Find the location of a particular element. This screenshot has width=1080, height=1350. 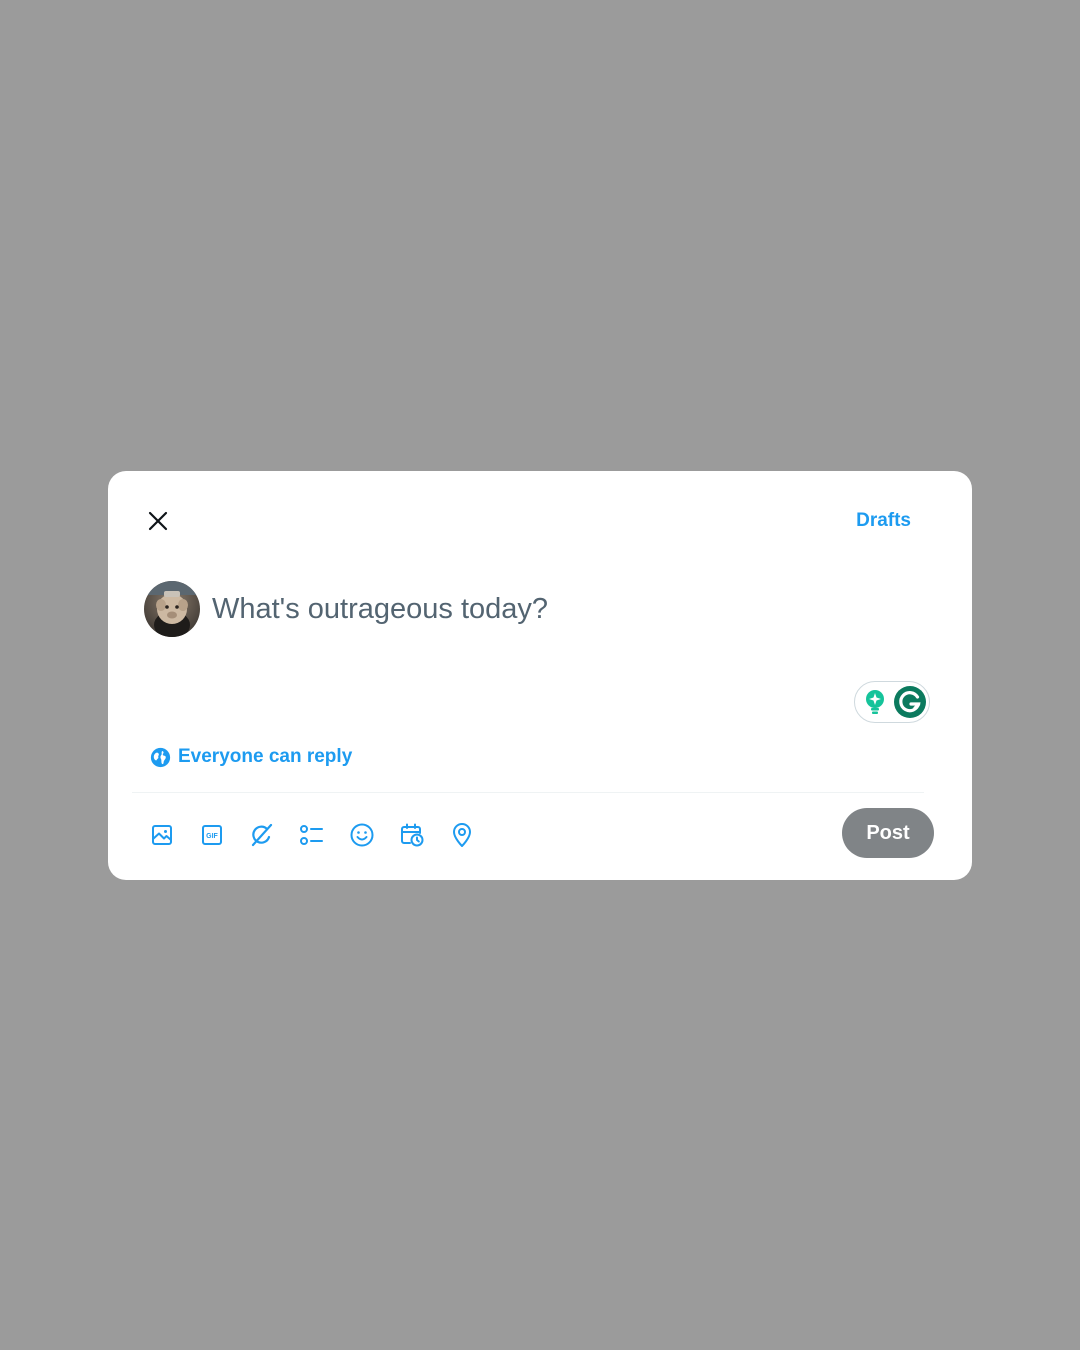

emoji-button is located at coordinates (362, 835).